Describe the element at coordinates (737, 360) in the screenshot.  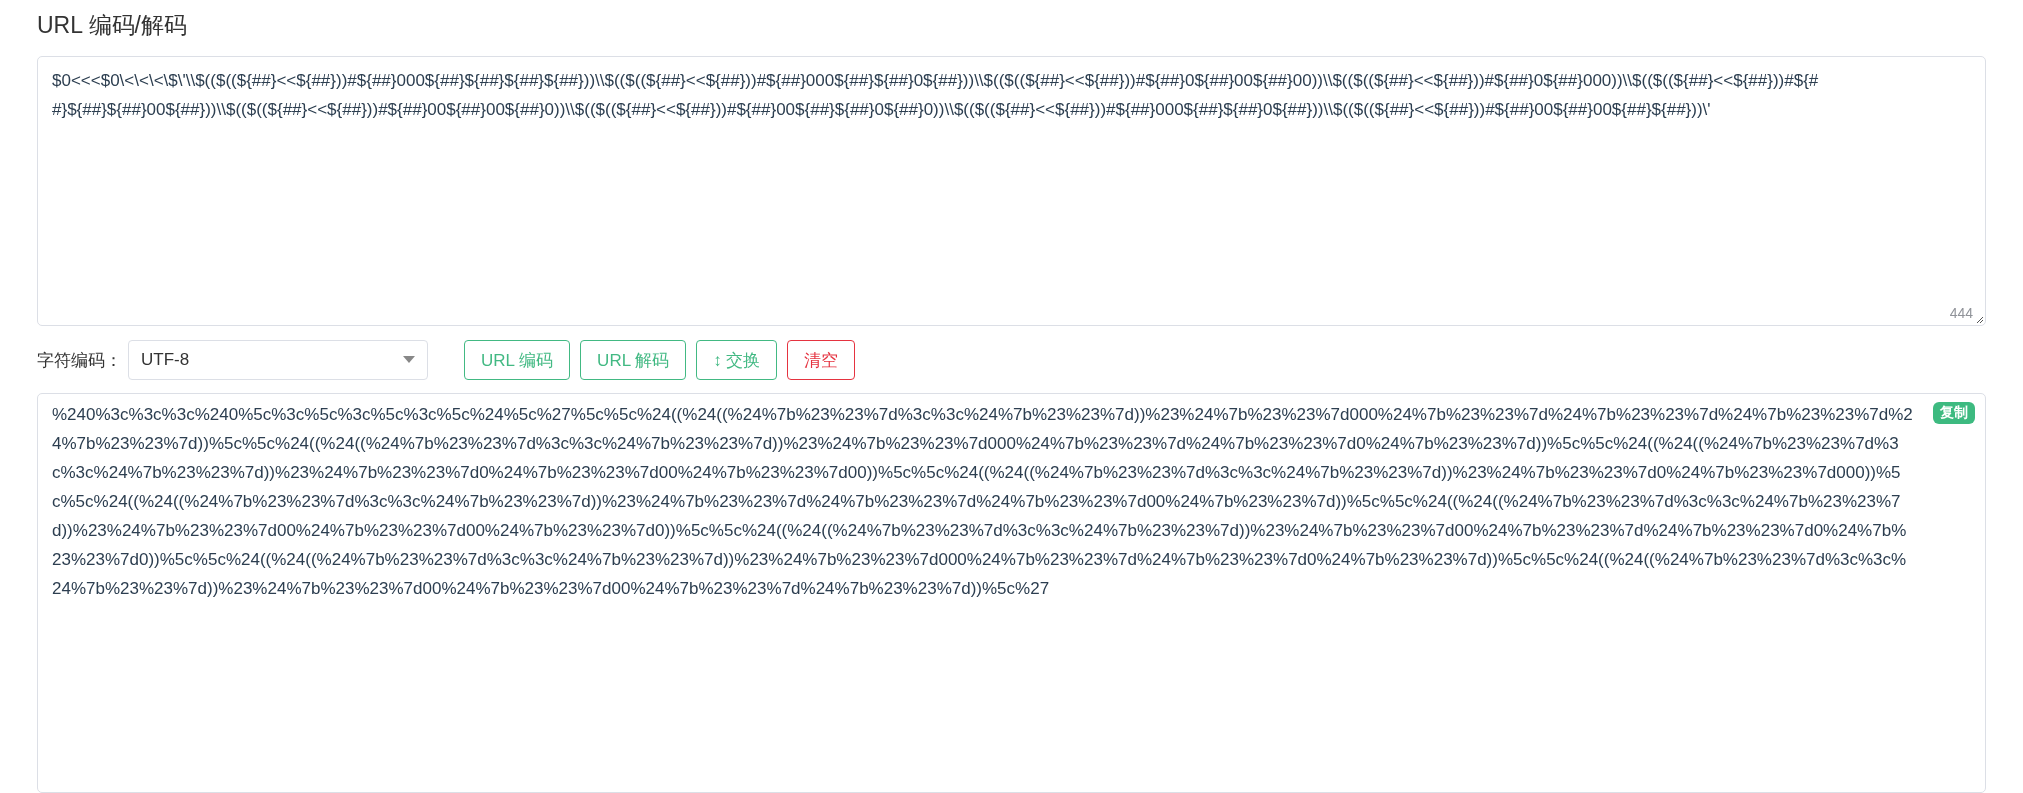
I see `action-button: ↕ 交换` at that location.